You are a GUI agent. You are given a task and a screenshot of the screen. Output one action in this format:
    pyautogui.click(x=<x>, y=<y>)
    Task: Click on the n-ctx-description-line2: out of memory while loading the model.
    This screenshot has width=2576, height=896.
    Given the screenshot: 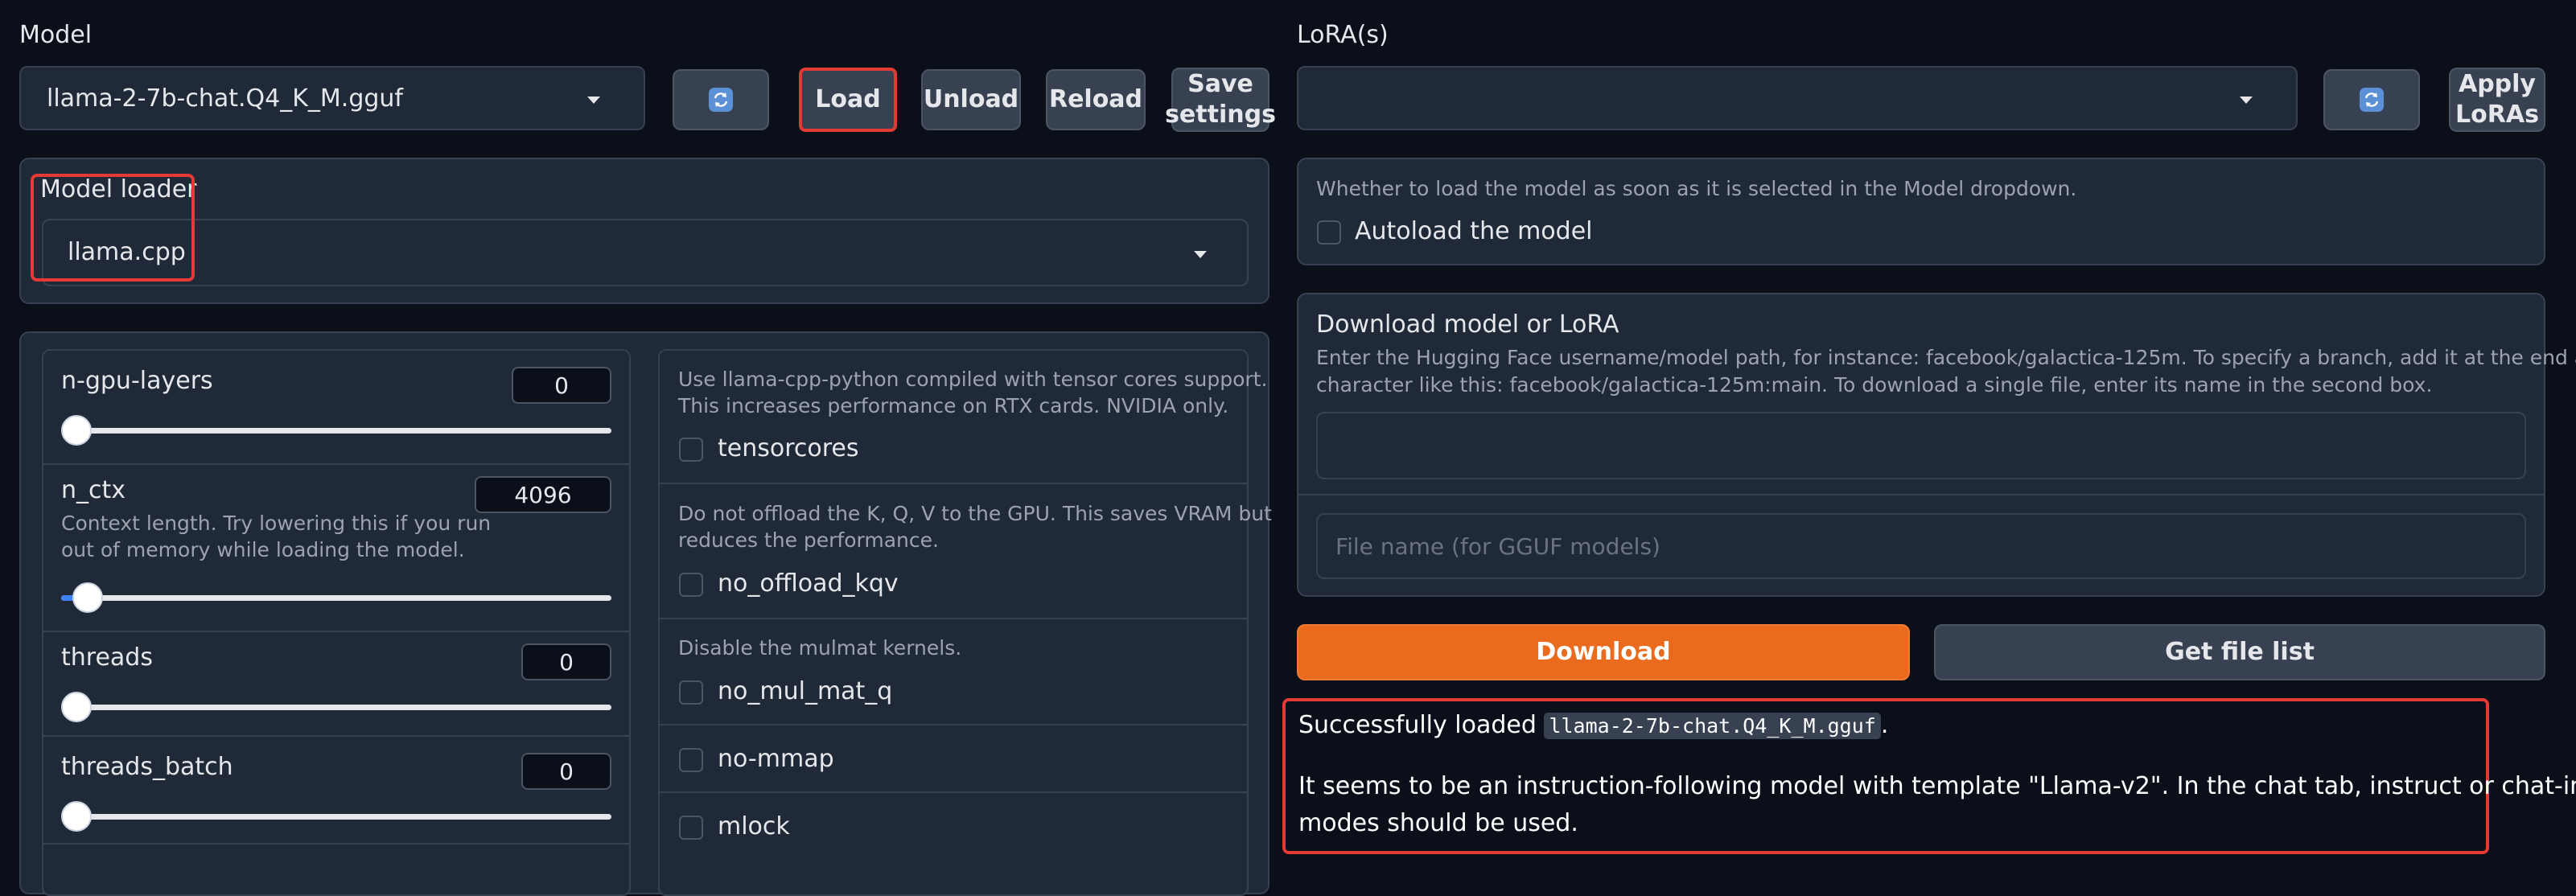 What is the action you would take?
    pyautogui.click(x=263, y=549)
    